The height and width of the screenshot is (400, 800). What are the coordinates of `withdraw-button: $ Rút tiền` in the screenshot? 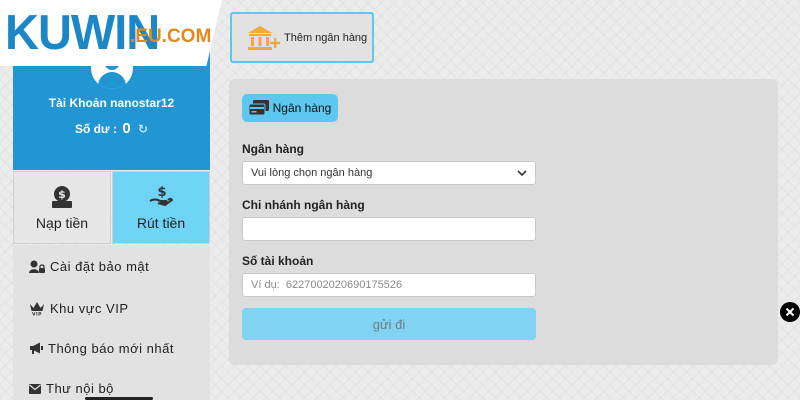 It's located at (161, 207).